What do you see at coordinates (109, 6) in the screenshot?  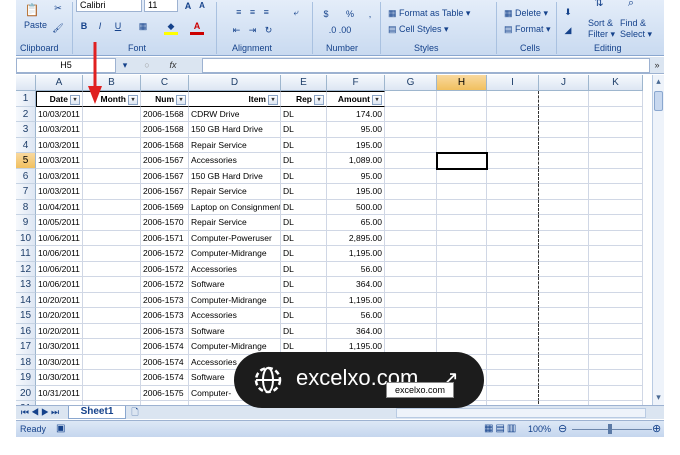 I see `font-name-select: Calibri` at bounding box center [109, 6].